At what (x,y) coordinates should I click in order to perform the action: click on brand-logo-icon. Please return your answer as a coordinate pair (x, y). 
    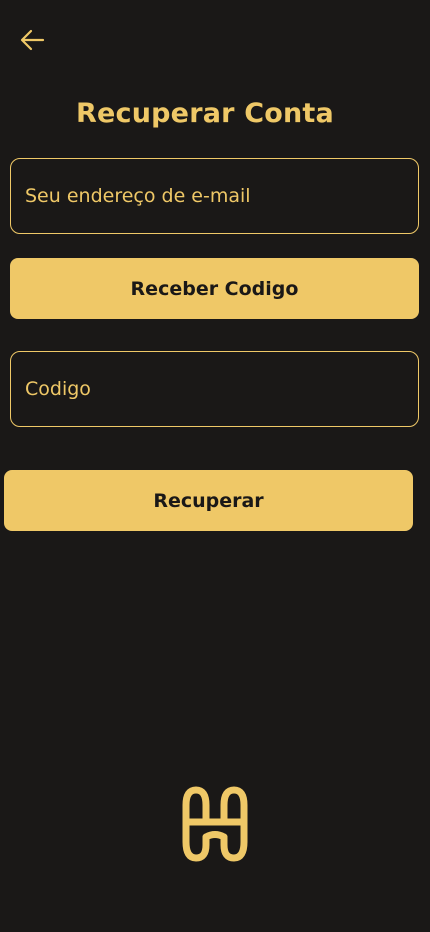
    Looking at the image, I should click on (215, 824).